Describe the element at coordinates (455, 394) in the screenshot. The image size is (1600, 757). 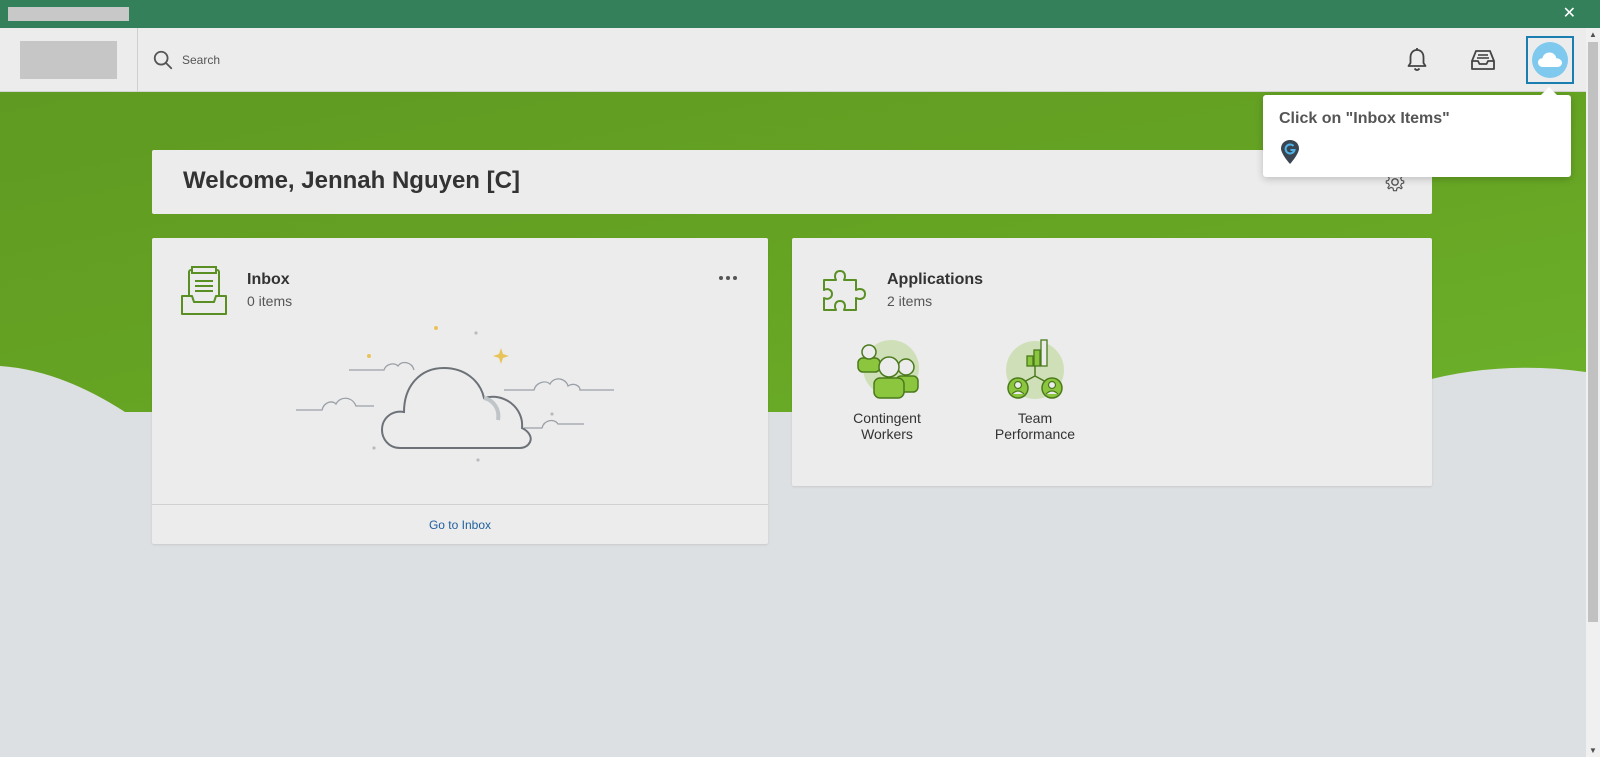
I see `empty-cloud-illustration` at that location.